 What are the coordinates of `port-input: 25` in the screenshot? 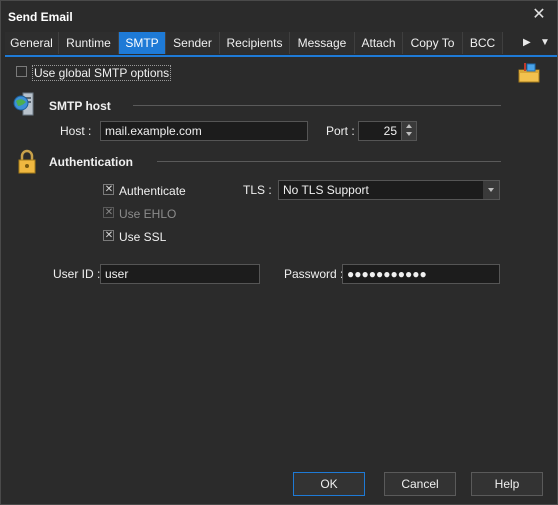 It's located at (380, 131).